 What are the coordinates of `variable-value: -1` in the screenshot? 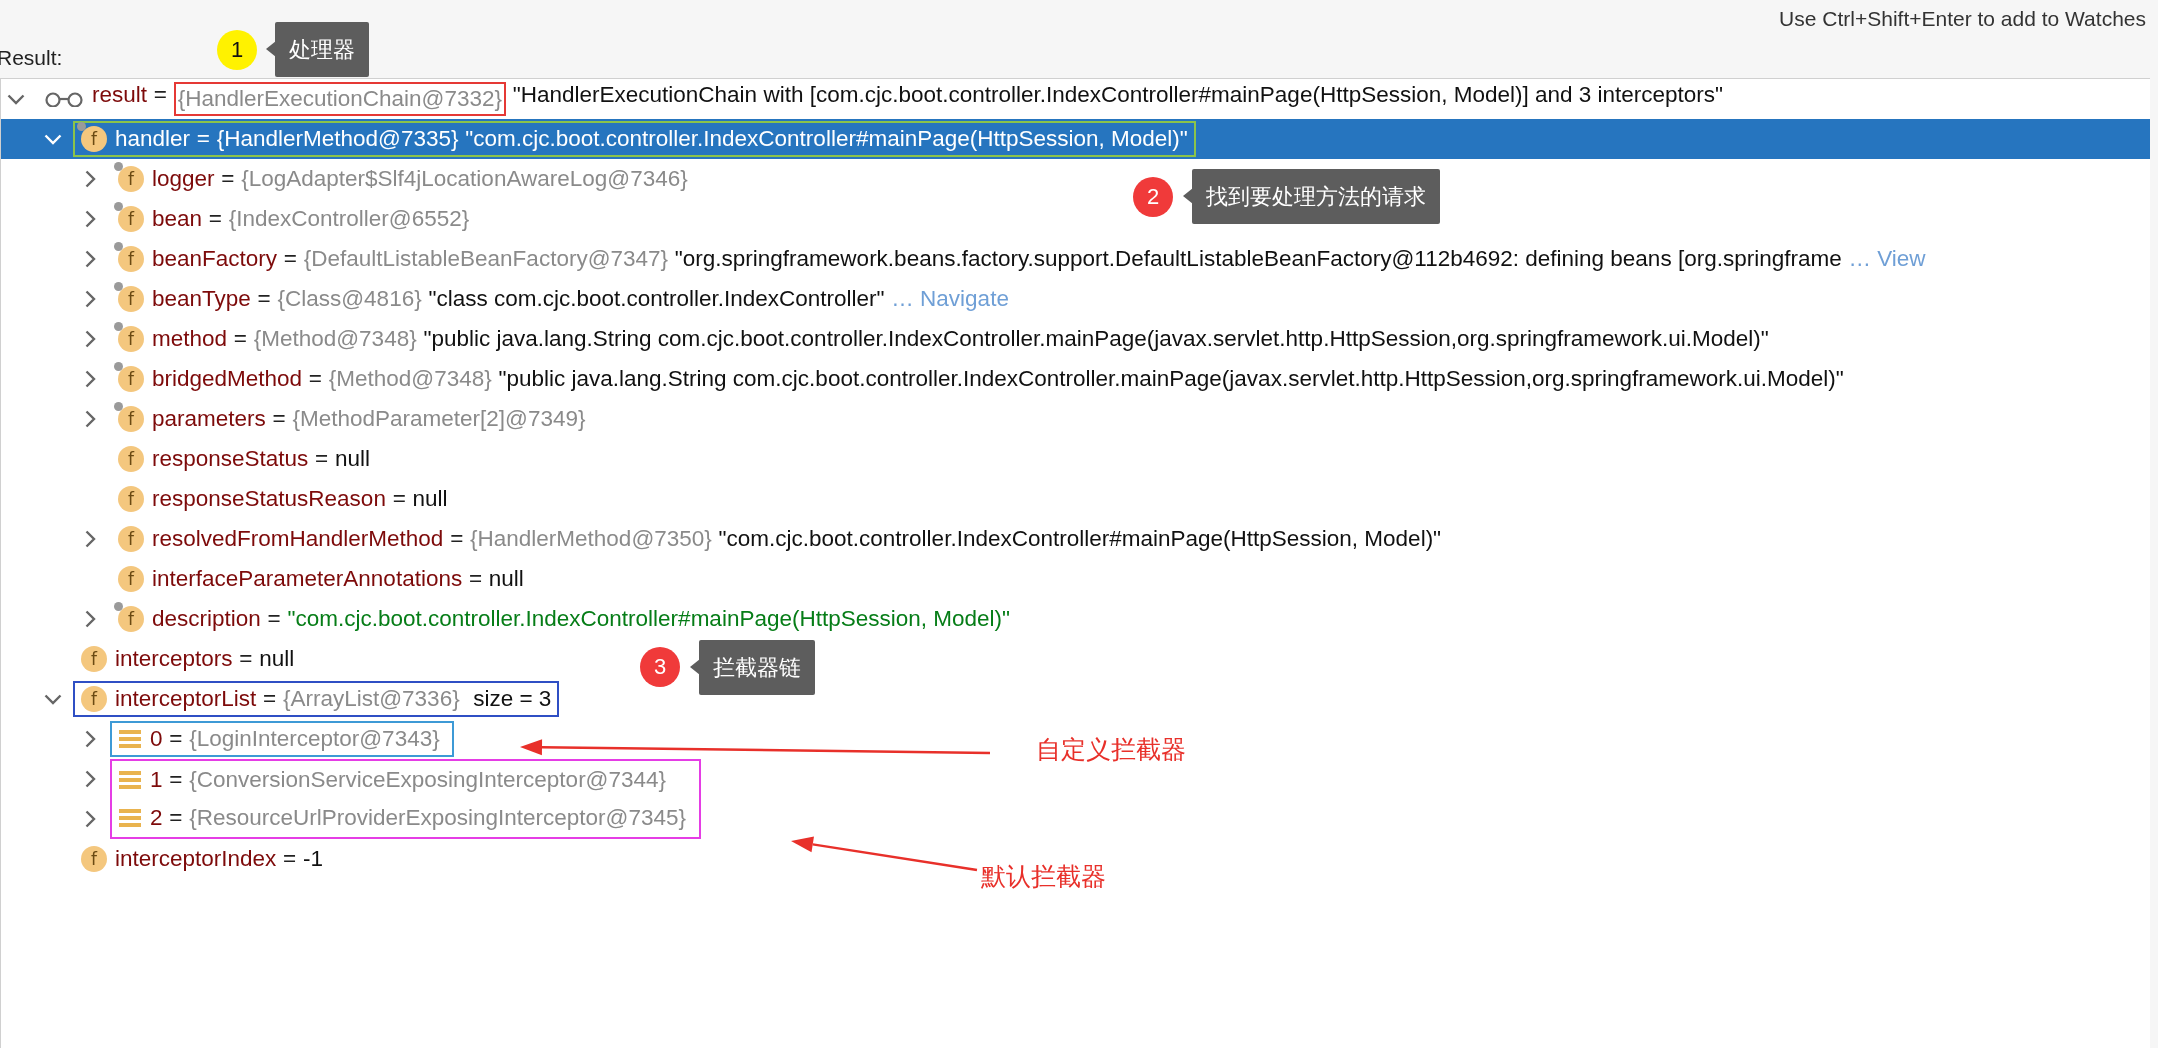 It's located at (313, 859).